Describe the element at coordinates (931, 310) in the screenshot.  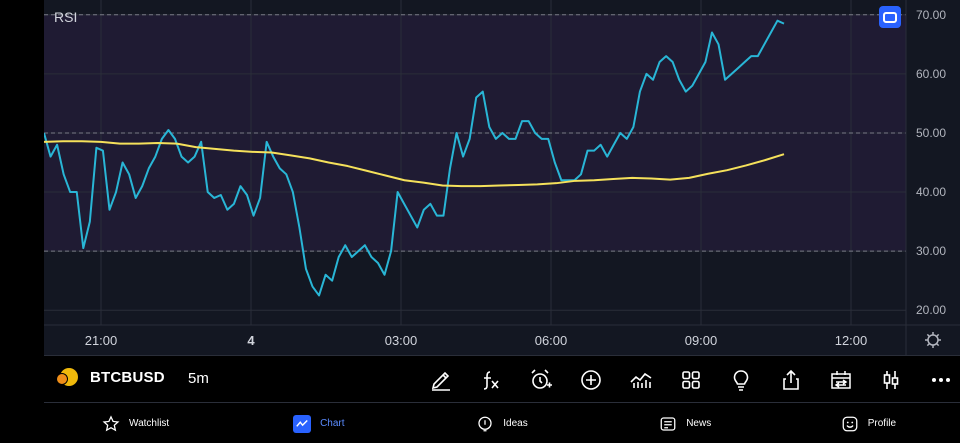
I see `y-tick-label: 20.00` at that location.